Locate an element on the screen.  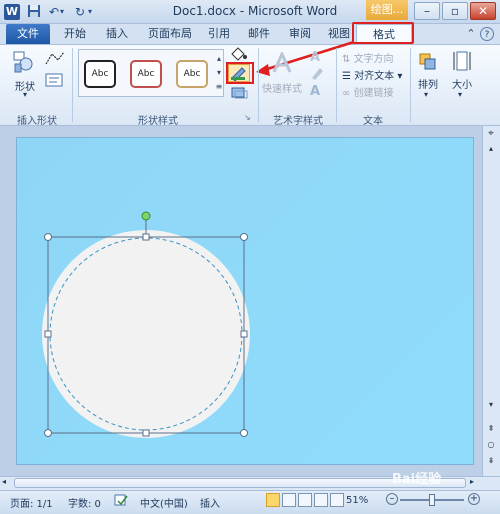
insert-mode-indicator: 插入 is located at coordinates (210, 502).